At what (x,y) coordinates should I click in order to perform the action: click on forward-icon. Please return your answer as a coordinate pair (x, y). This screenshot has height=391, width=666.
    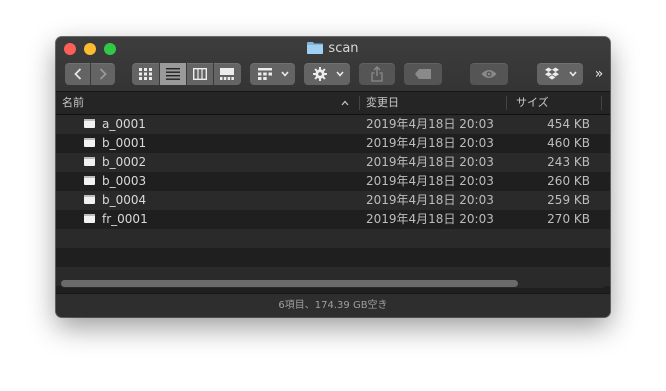
    Looking at the image, I should click on (103, 74).